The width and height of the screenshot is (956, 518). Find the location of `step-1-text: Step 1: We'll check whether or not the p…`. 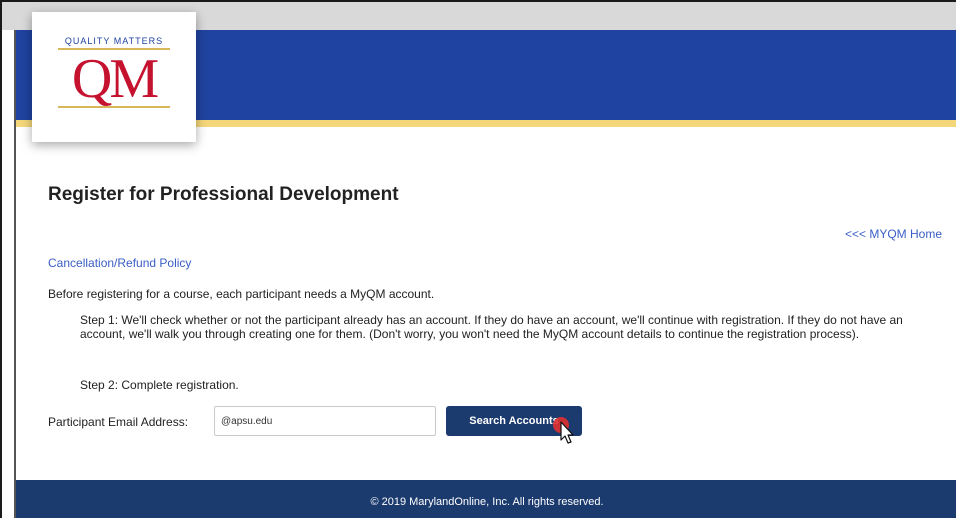

step-1-text: Step 1: We'll check whether or not the p… is located at coordinates (491, 327).